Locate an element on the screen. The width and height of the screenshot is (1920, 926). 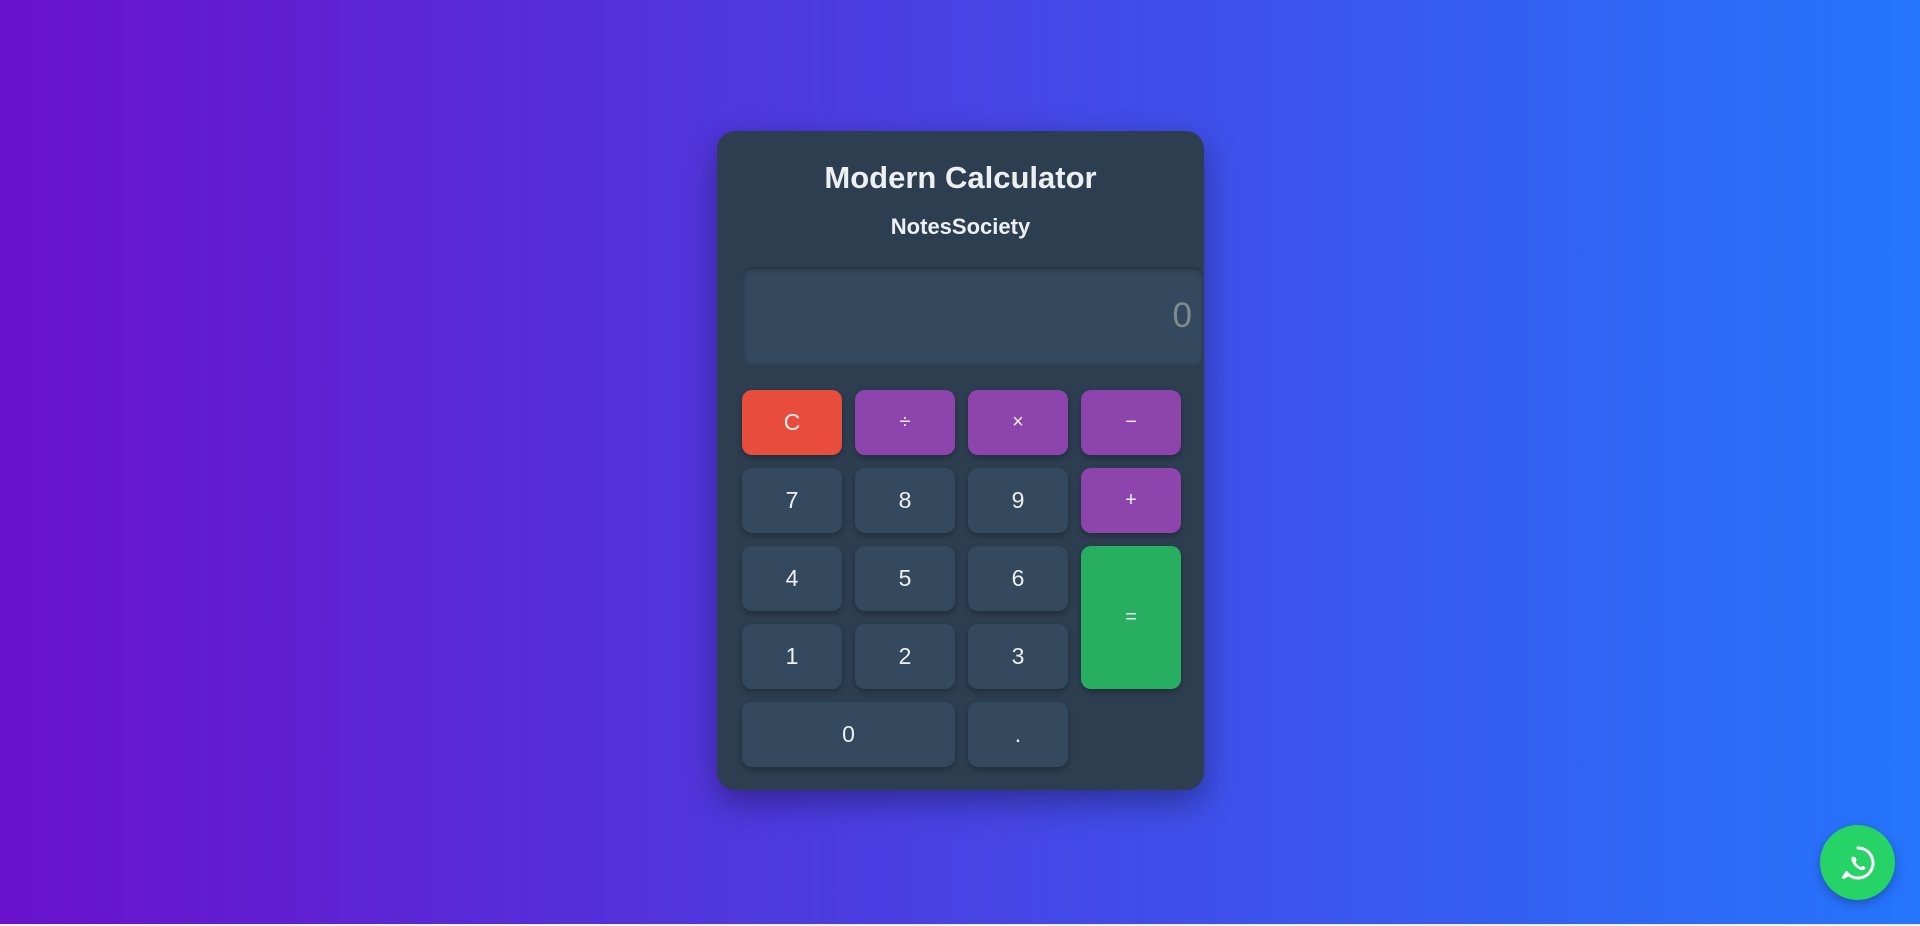
subtract-button: − is located at coordinates (1131, 422).